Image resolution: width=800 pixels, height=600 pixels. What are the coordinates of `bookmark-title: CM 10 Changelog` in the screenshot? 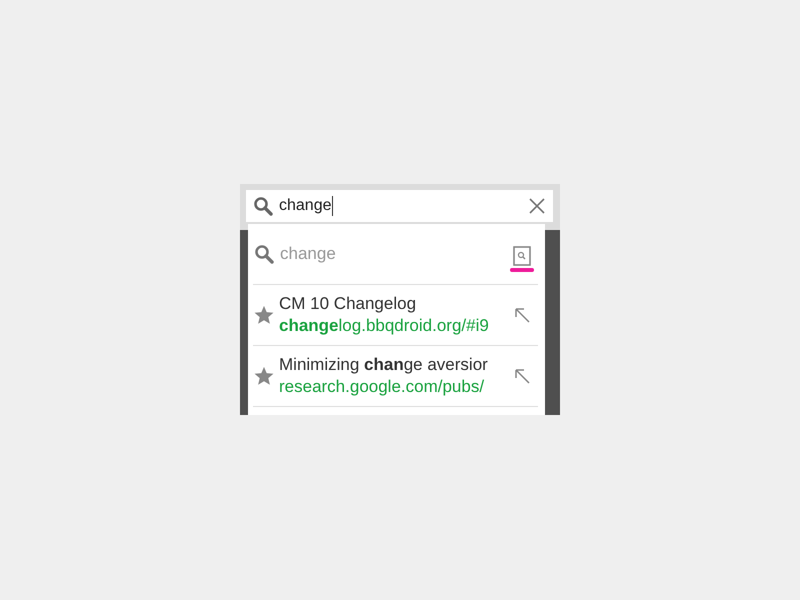 It's located at (348, 304).